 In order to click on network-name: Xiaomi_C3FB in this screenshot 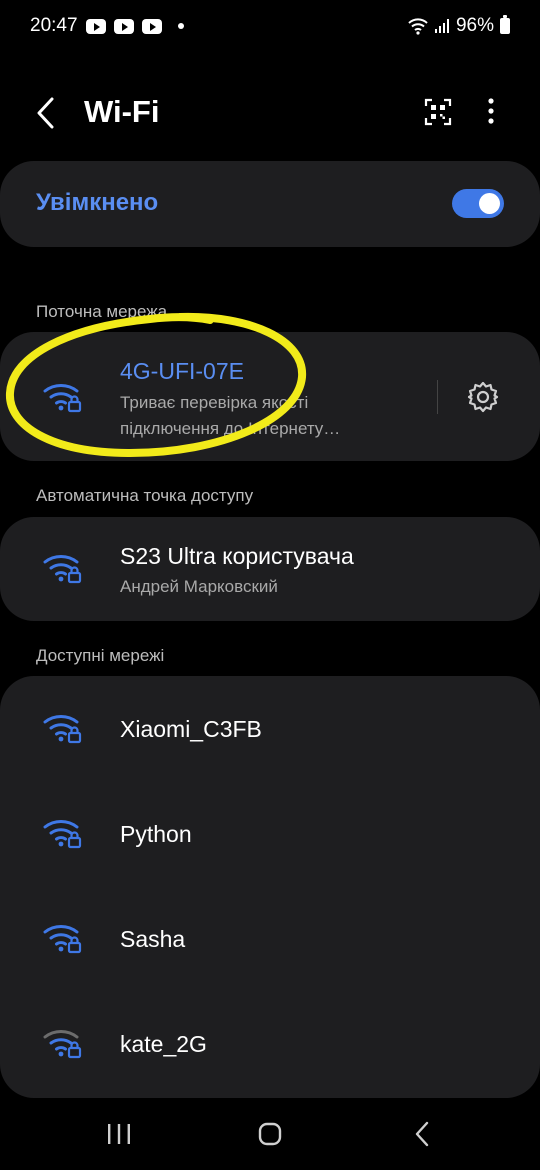, I will do `click(191, 729)`.